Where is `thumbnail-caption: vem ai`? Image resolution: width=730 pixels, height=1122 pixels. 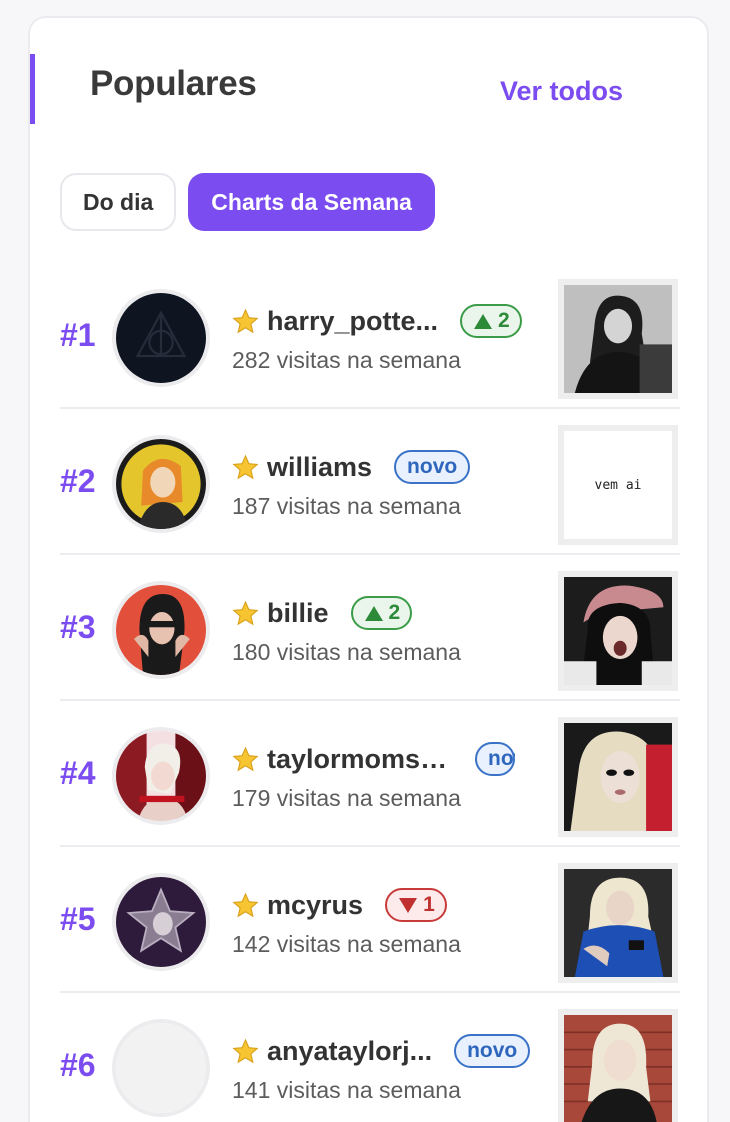 thumbnail-caption: vem ai is located at coordinates (618, 485).